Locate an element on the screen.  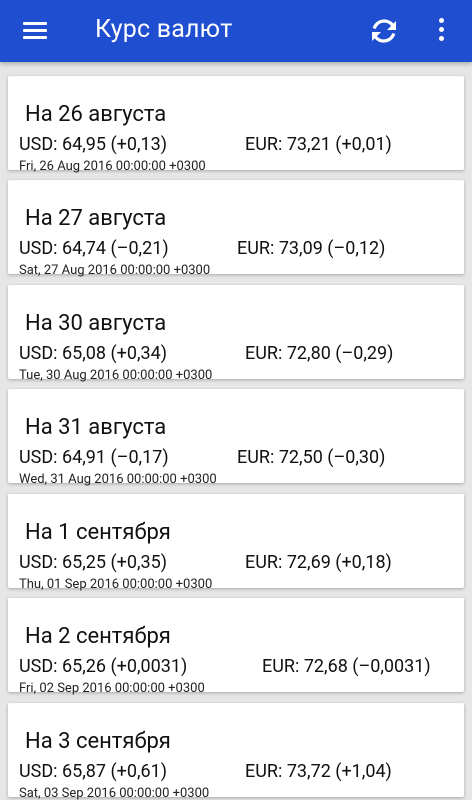
rate-date-title: На 26 августа is located at coordinates (96, 114).